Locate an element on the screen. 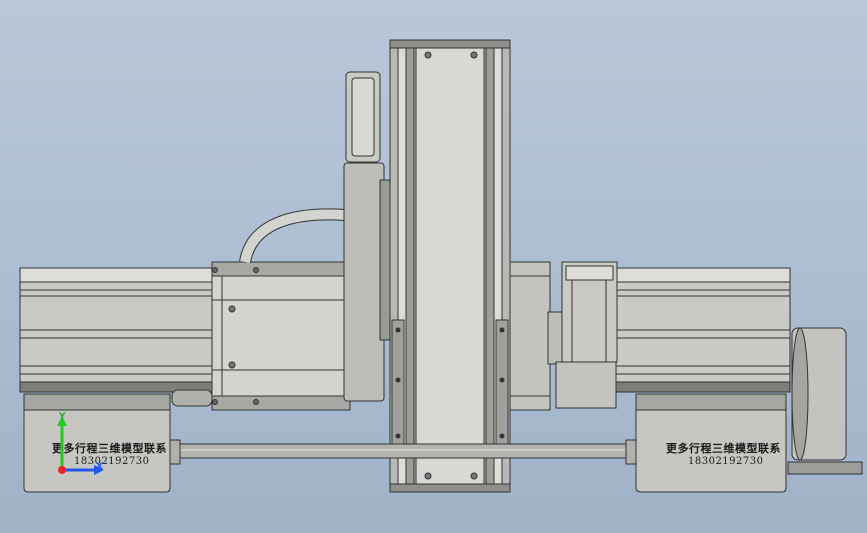  right-mount-label: 更多行程三维模型联系 is located at coordinates (723, 448).